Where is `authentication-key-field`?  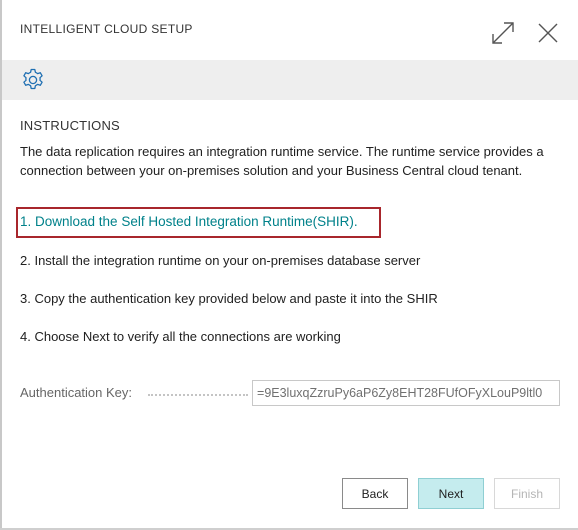 authentication-key-field is located at coordinates (406, 393).